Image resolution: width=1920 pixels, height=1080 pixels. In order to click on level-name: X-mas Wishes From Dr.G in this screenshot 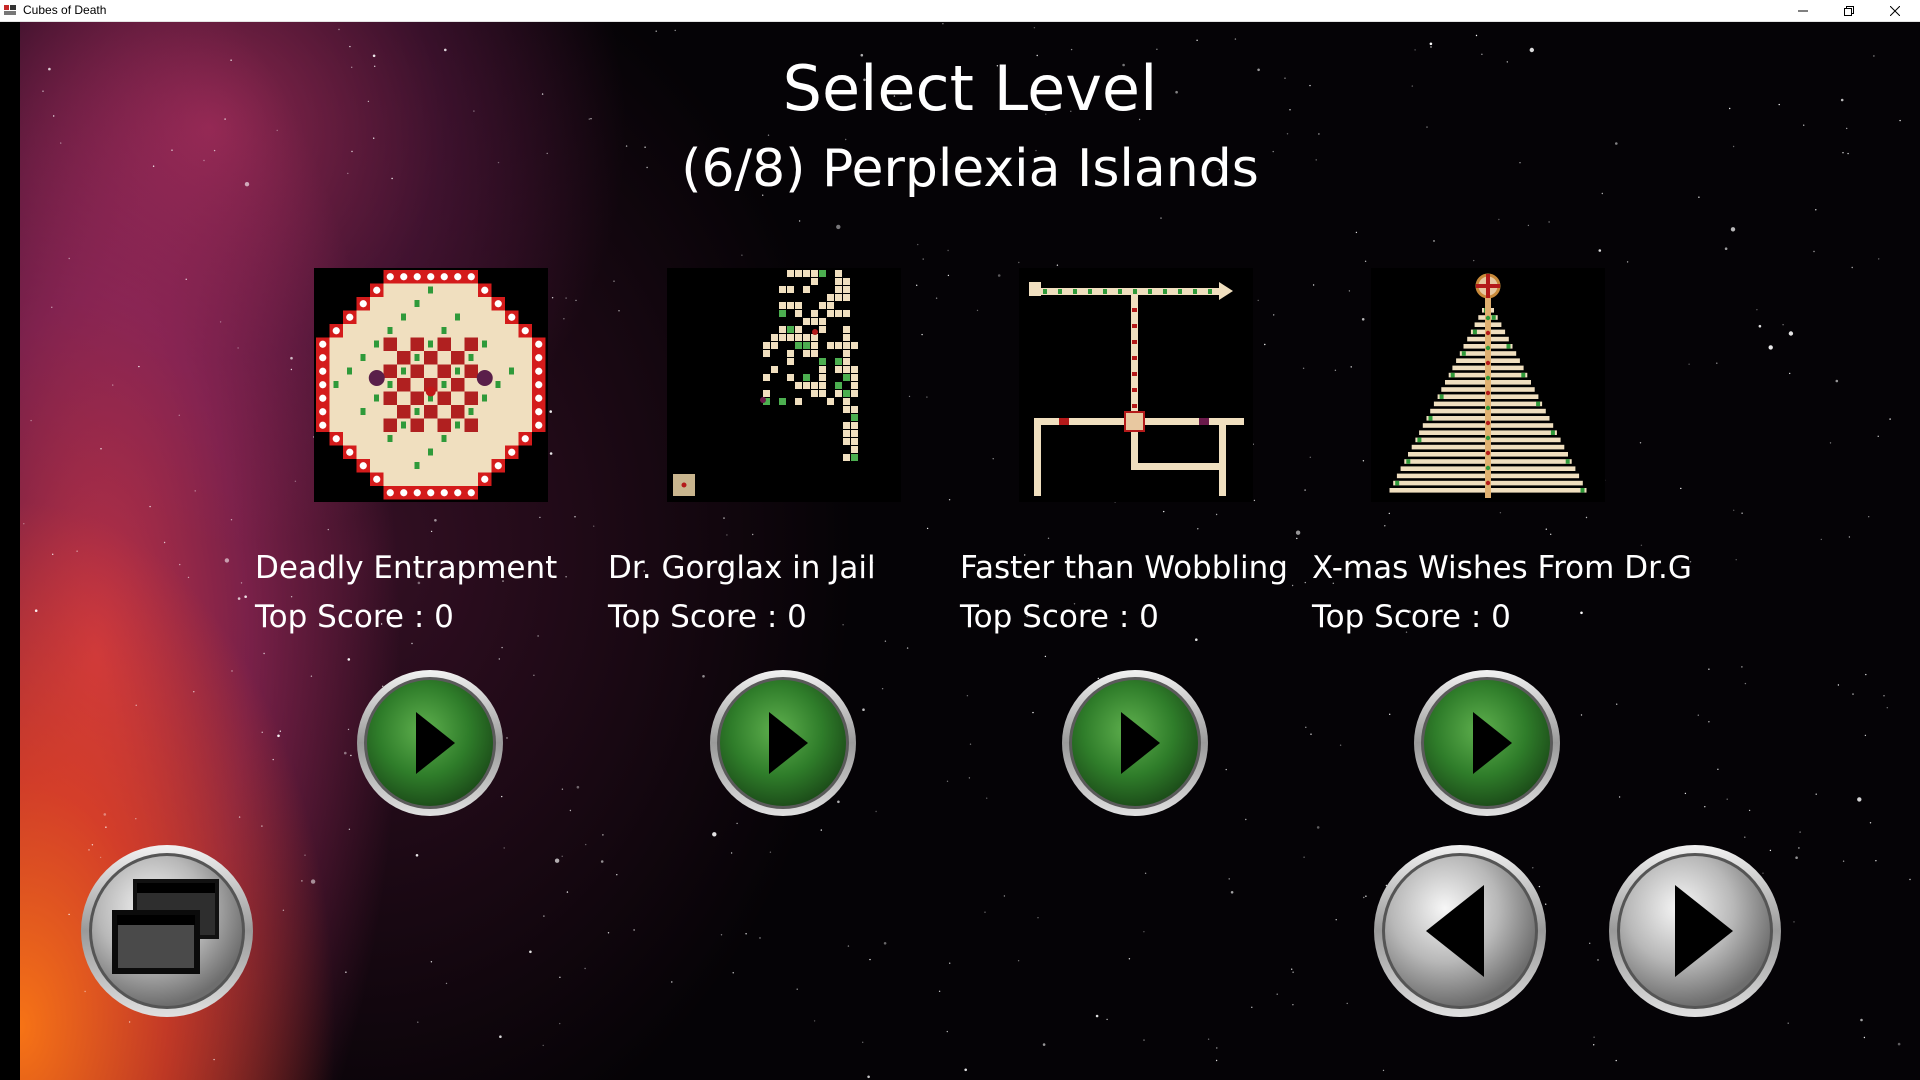, I will do `click(1502, 568)`.